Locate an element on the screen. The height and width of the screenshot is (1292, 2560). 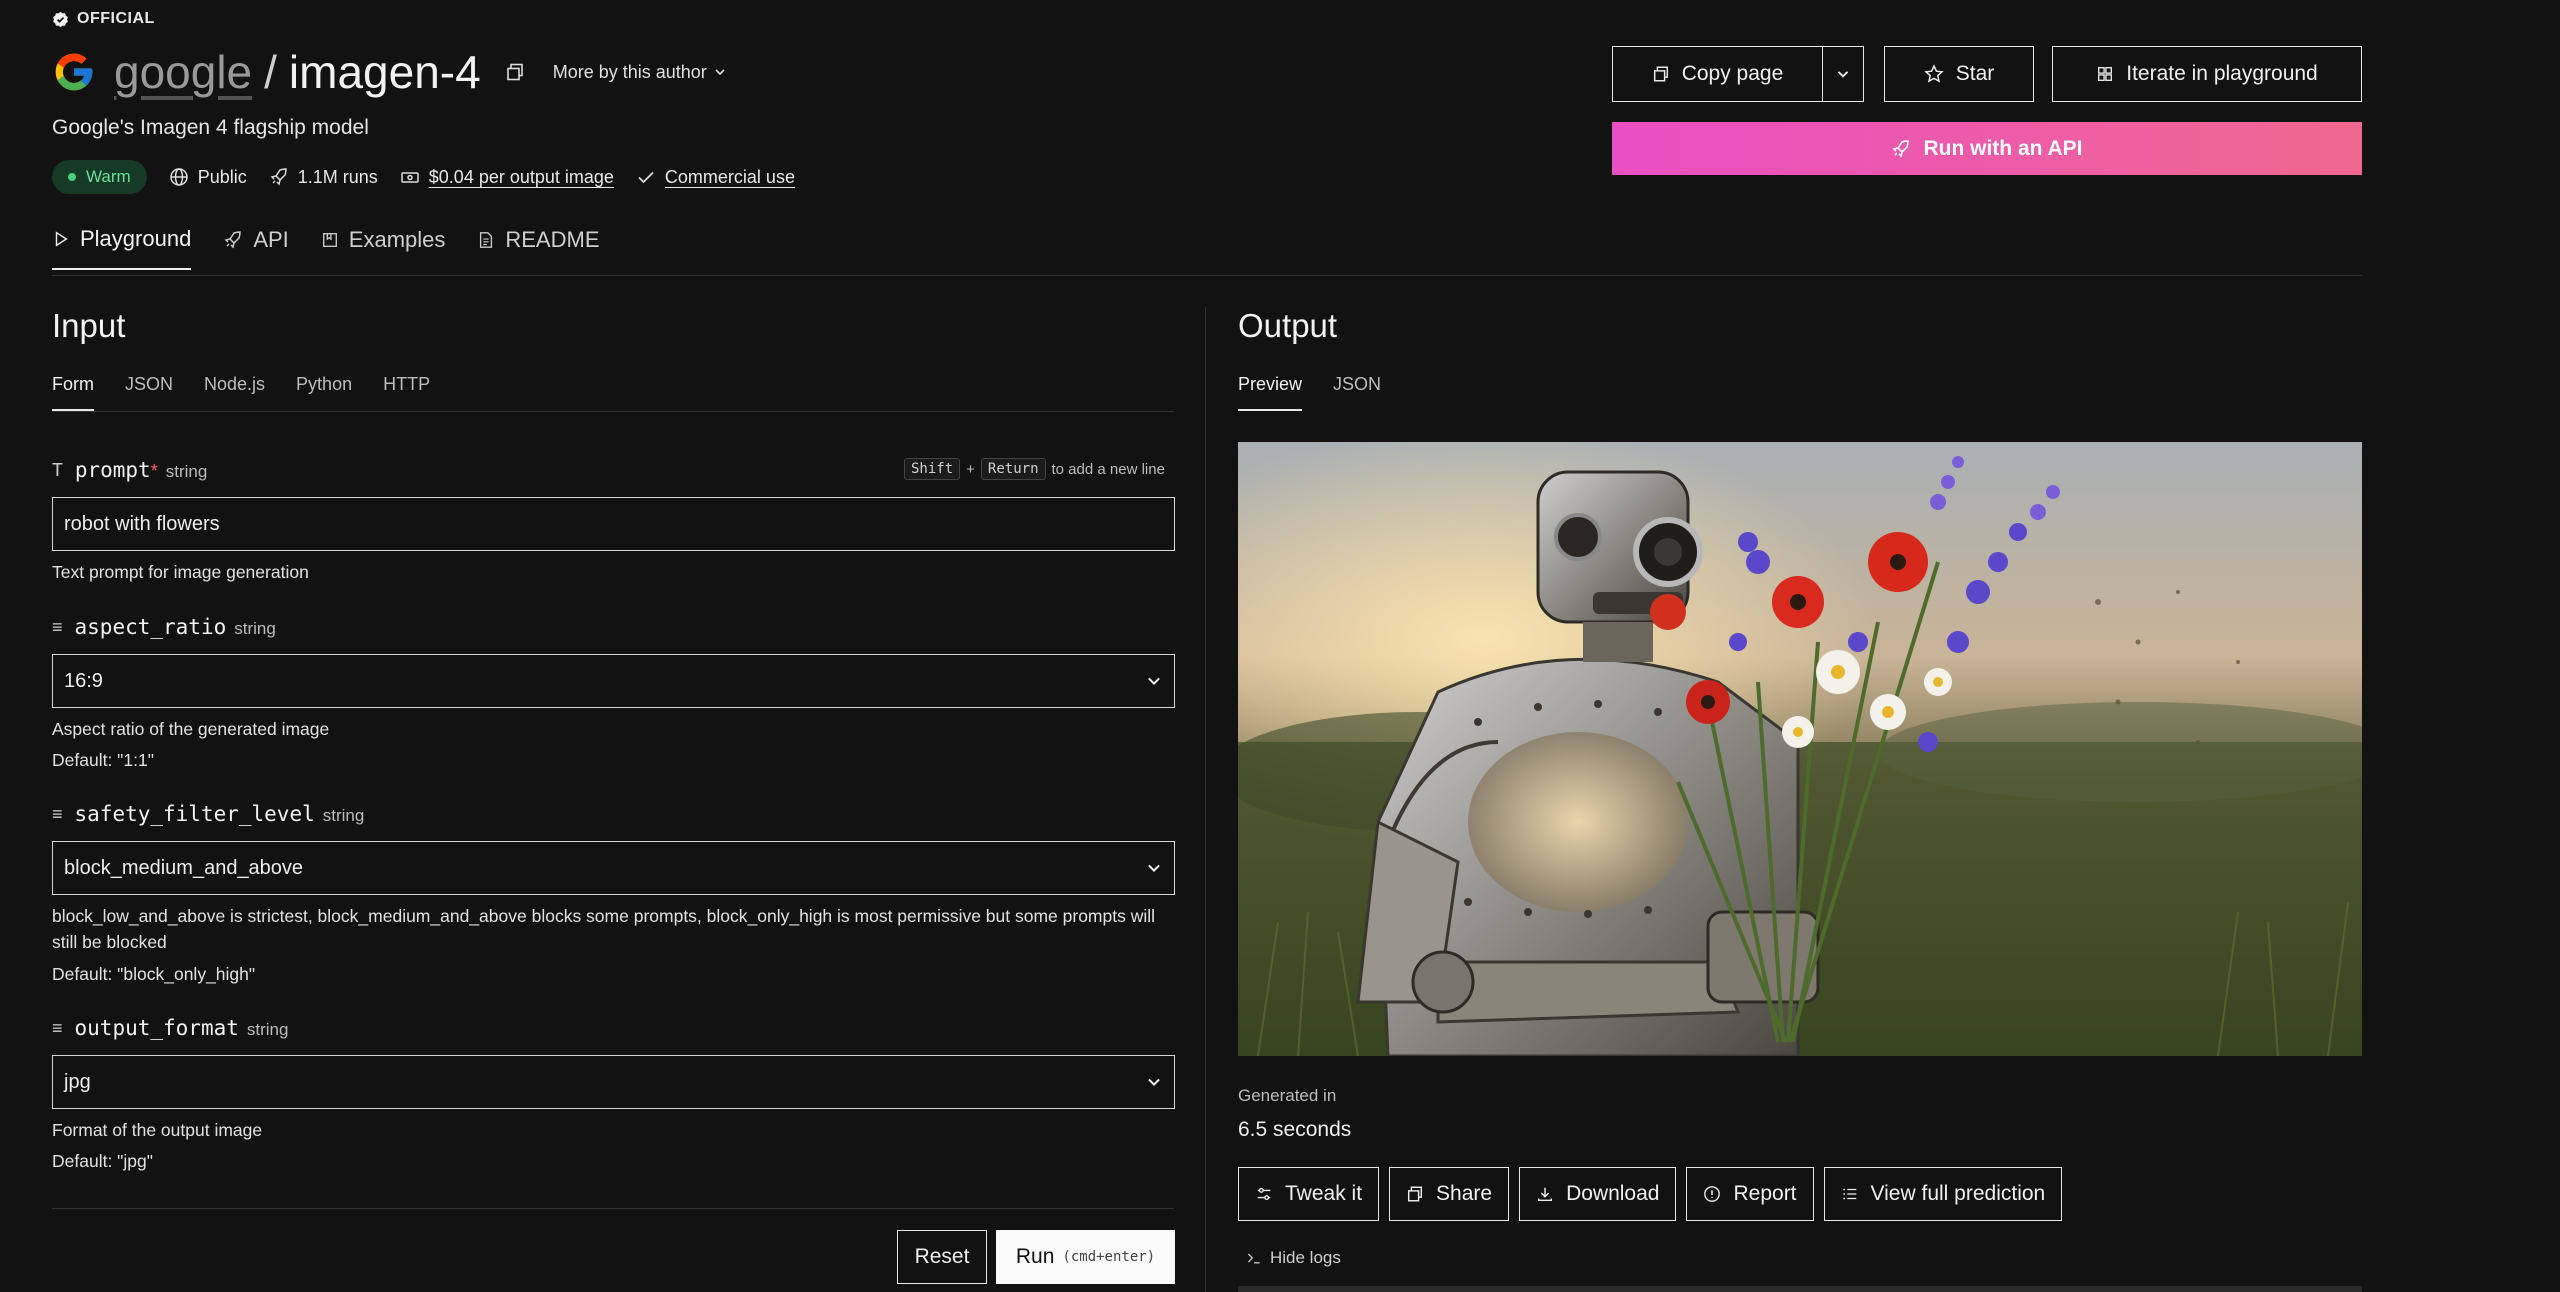
newline-hint: Shift + Return to add a new line is located at coordinates (1034, 469).